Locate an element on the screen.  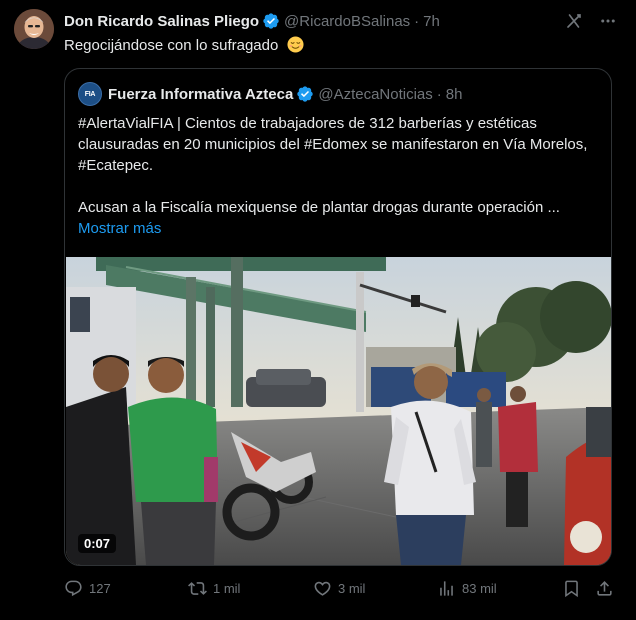
more-options-icon is located at coordinates (608, 21).